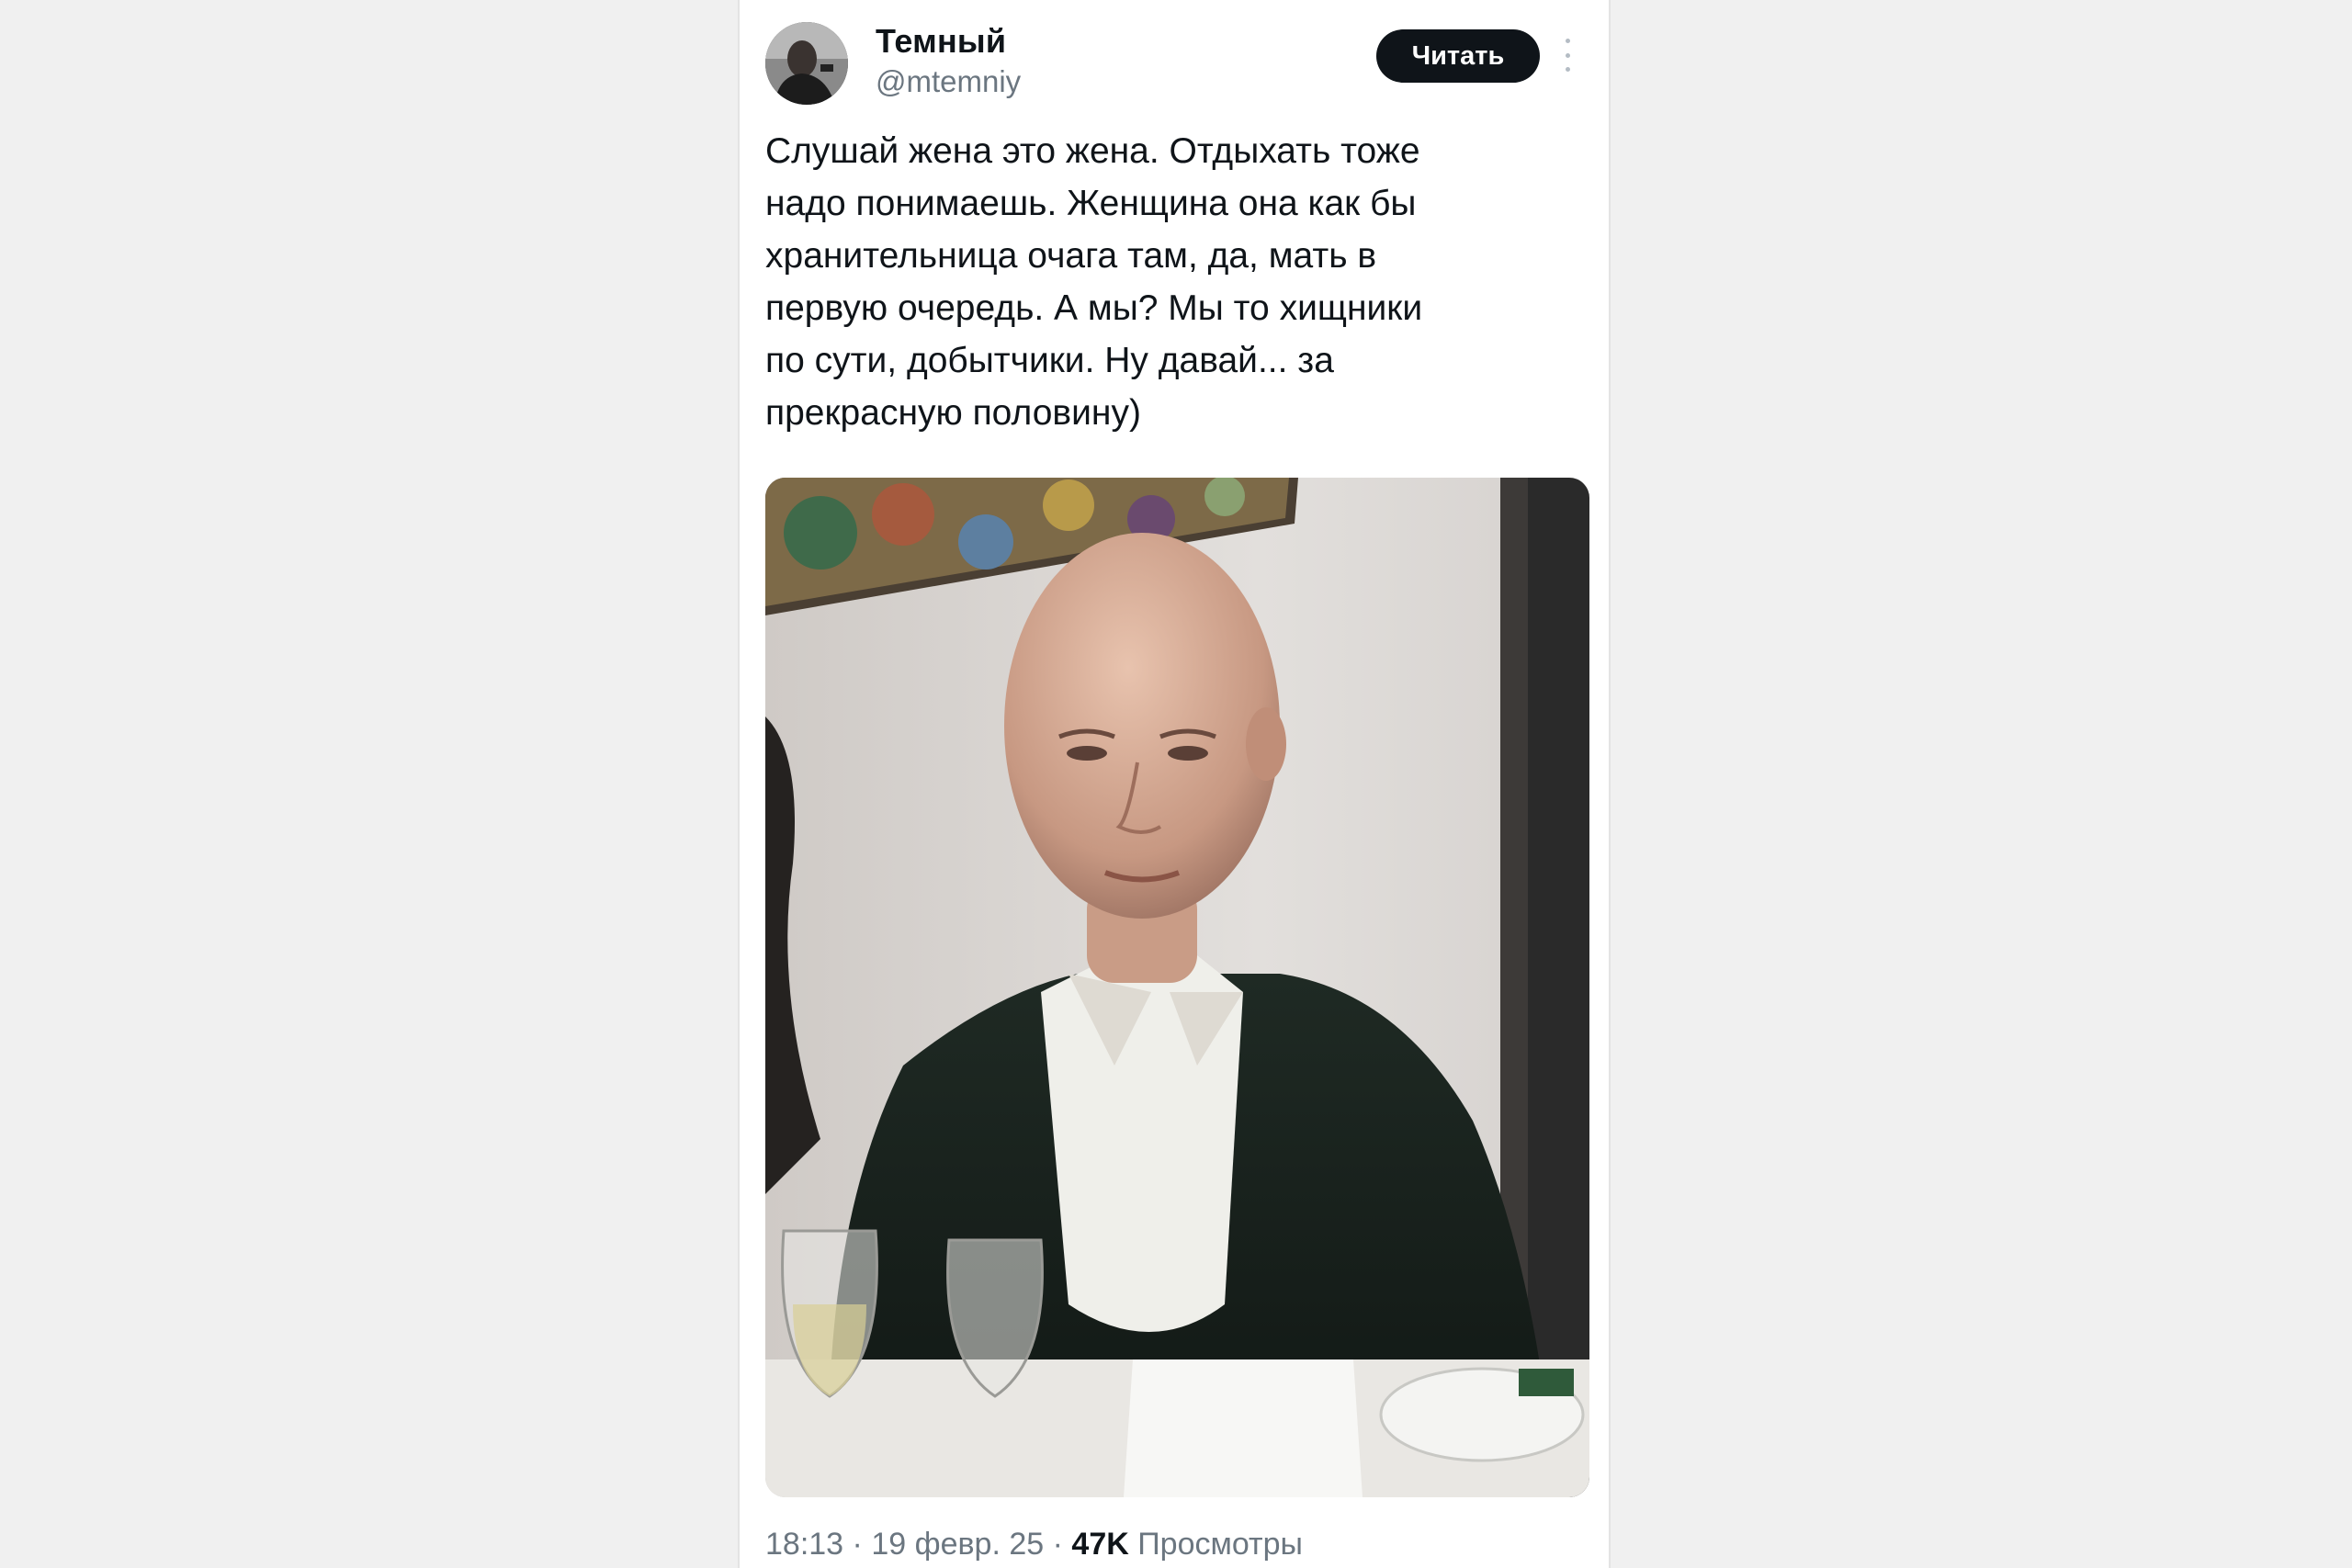 The image size is (2352, 1568). What do you see at coordinates (941, 42) in the screenshot?
I see `author-display-name: Темный` at bounding box center [941, 42].